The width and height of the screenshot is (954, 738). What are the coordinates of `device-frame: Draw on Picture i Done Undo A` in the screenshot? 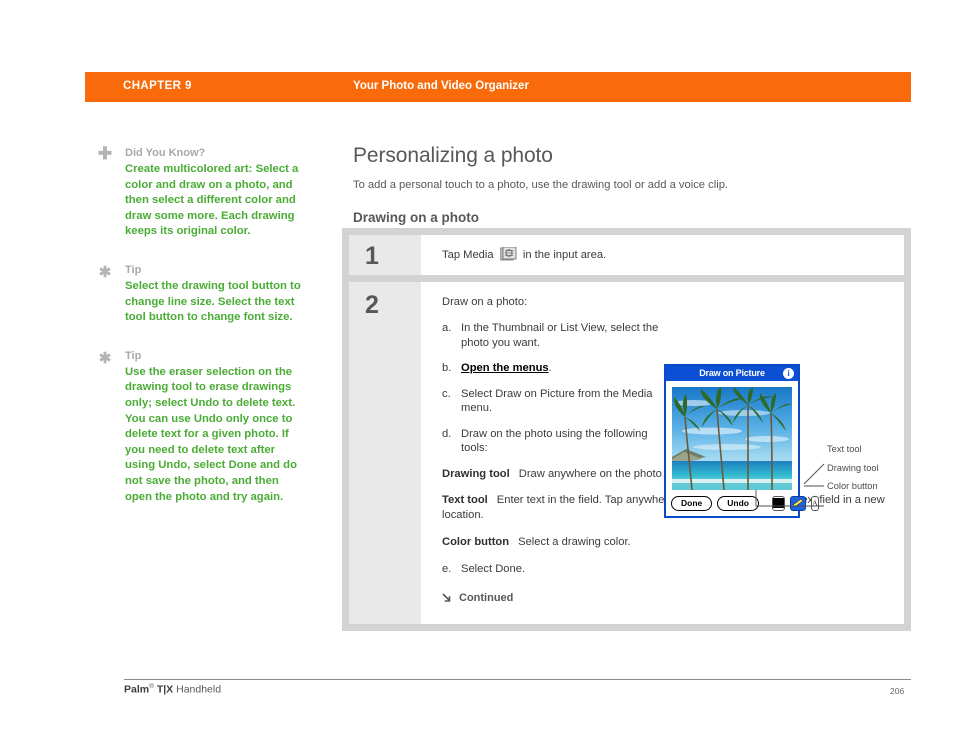 It's located at (741, 441).